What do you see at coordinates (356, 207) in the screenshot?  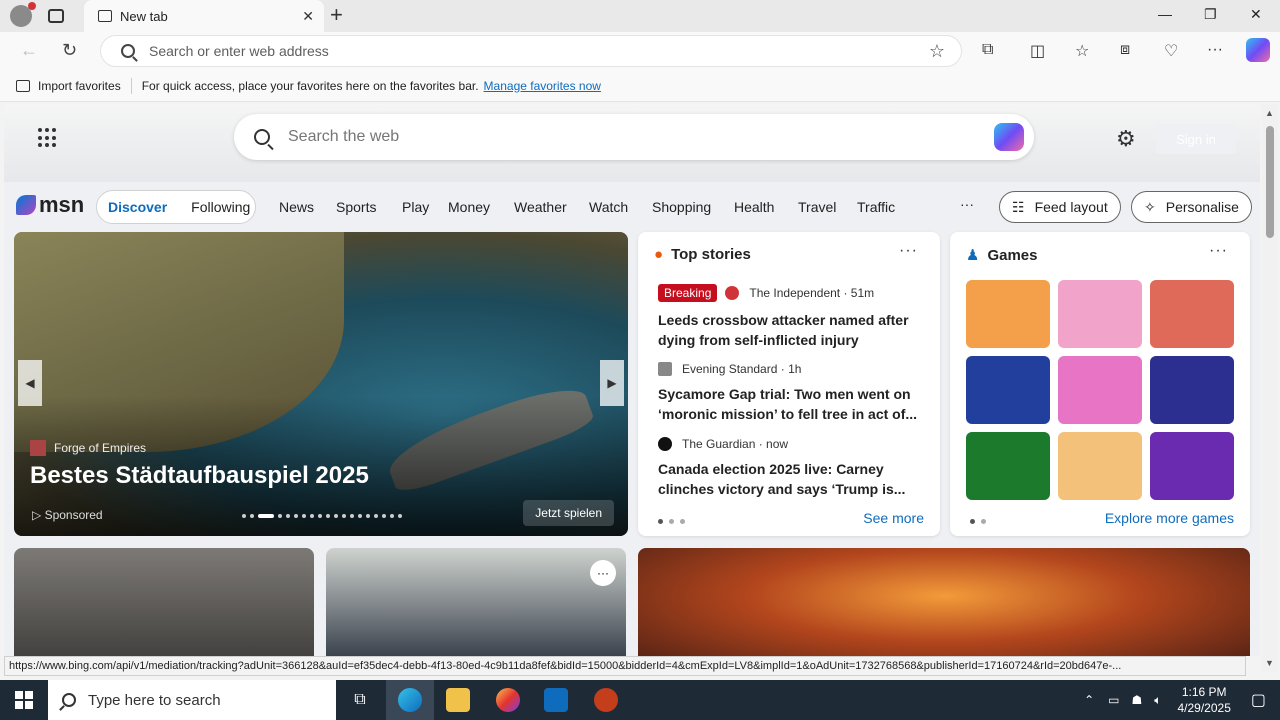 I see `nav-sports: Sports` at bounding box center [356, 207].